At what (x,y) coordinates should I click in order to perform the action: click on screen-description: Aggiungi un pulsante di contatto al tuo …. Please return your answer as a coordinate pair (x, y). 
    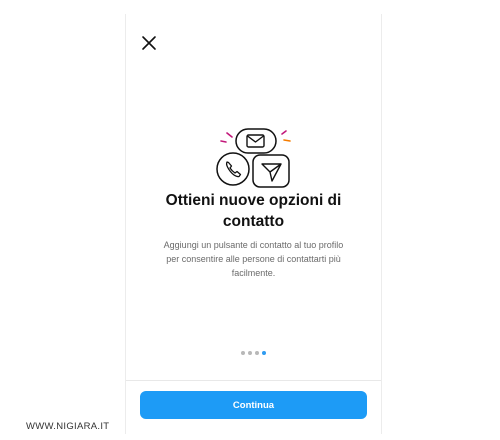
    Looking at the image, I should click on (253, 259).